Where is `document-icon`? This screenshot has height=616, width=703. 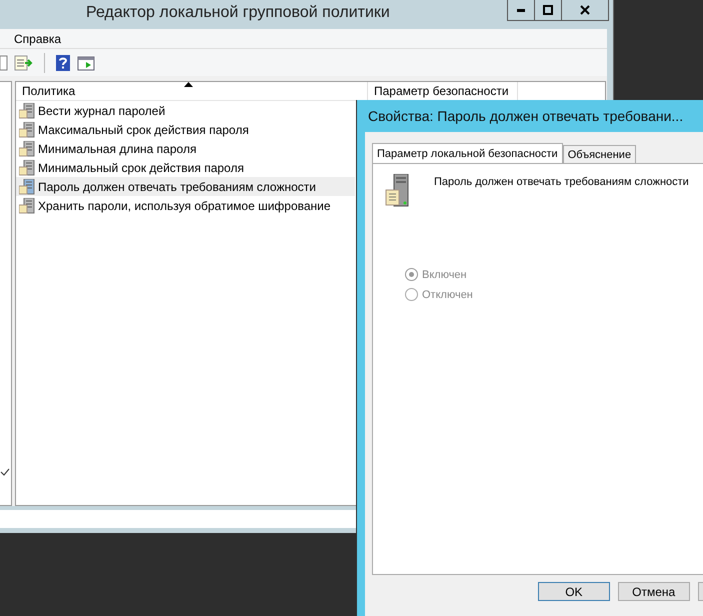
document-icon is located at coordinates (4, 63).